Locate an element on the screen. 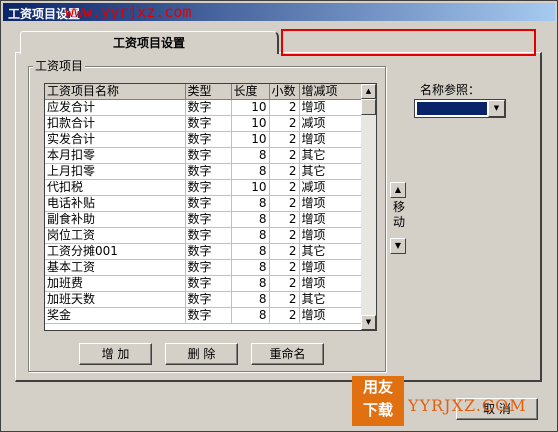  scroll-down-arrow-icon: ▼ is located at coordinates (368, 322).